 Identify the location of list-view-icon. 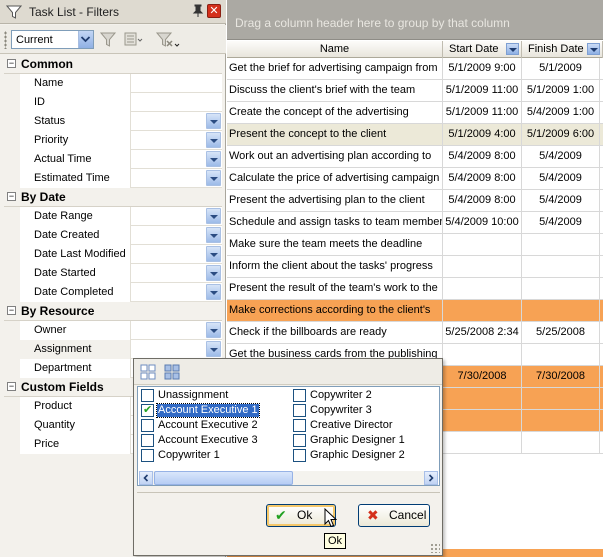
(148, 372).